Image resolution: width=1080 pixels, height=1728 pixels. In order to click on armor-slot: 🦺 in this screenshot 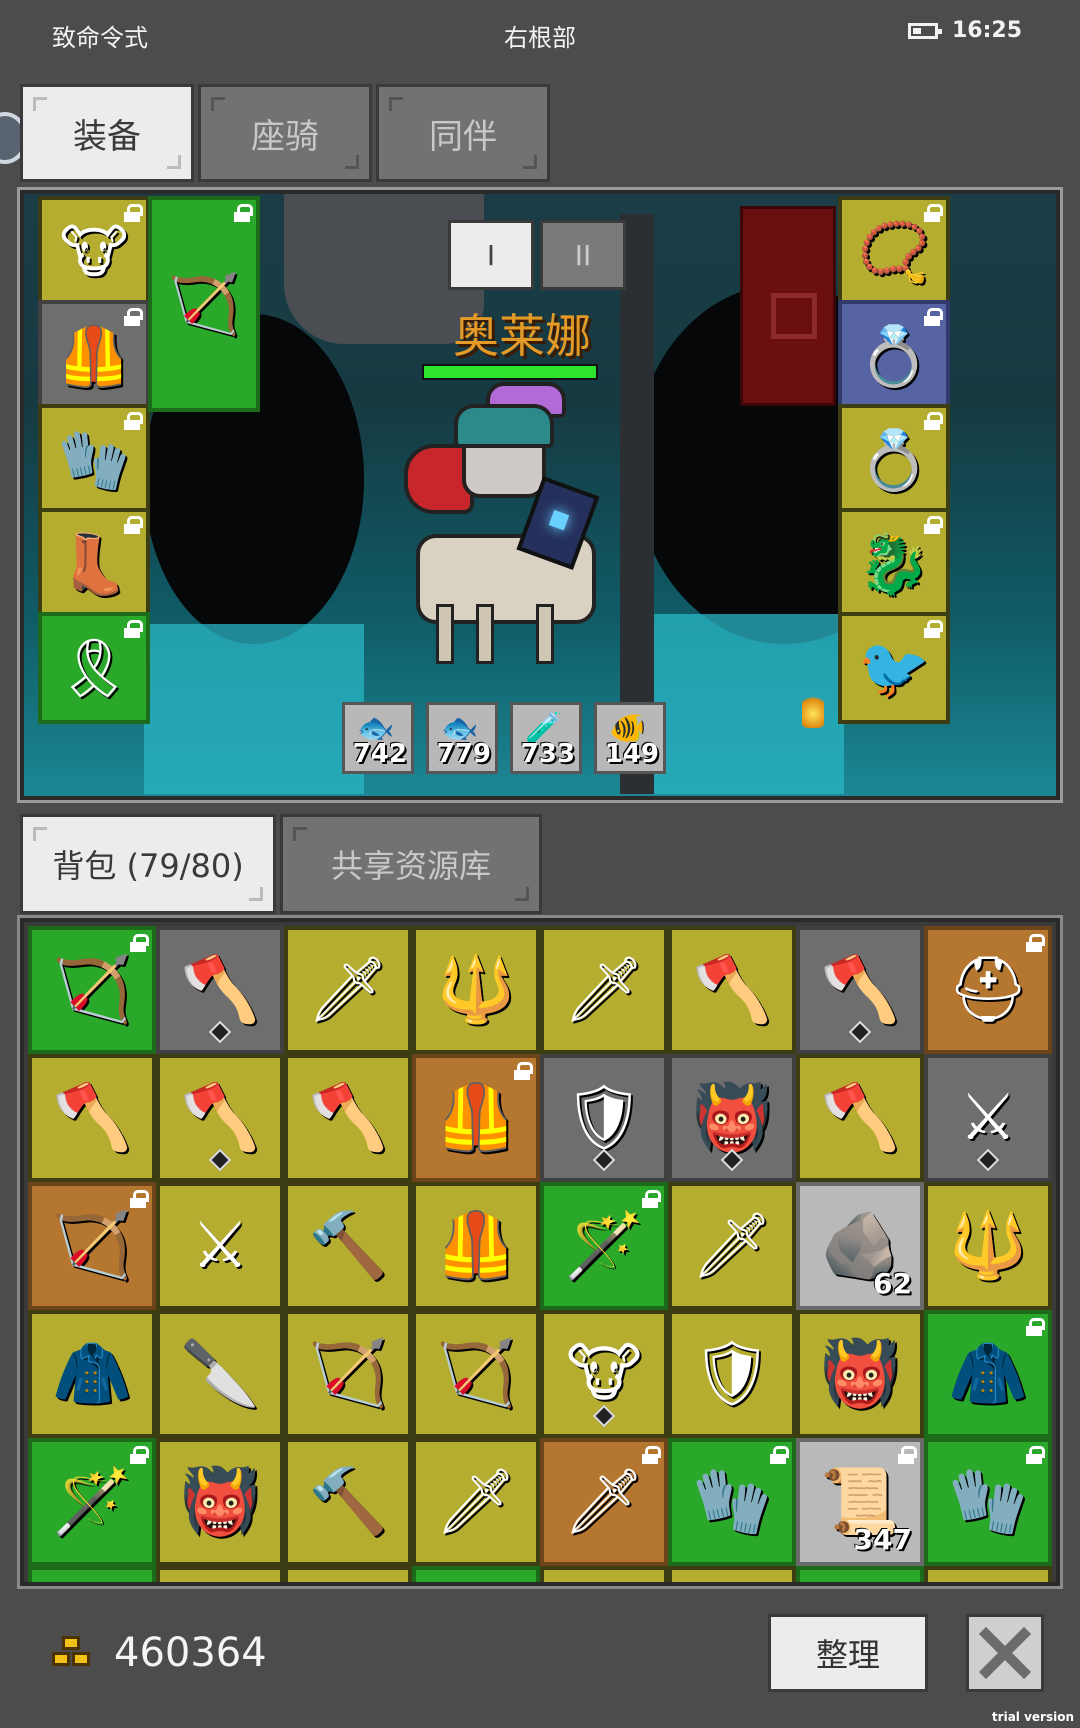, I will do `click(94, 356)`.